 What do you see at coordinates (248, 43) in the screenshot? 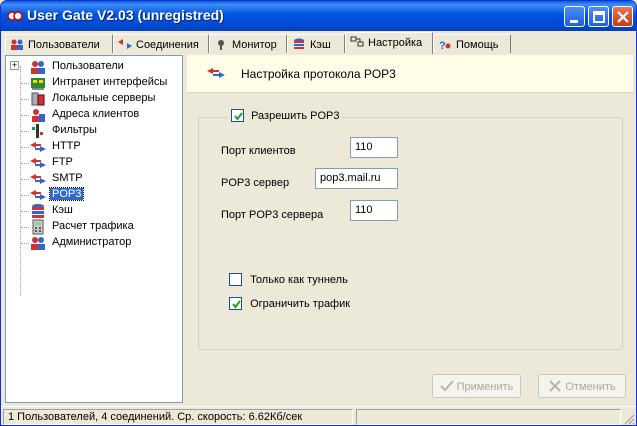
I see `tab-monitor: Монитор` at bounding box center [248, 43].